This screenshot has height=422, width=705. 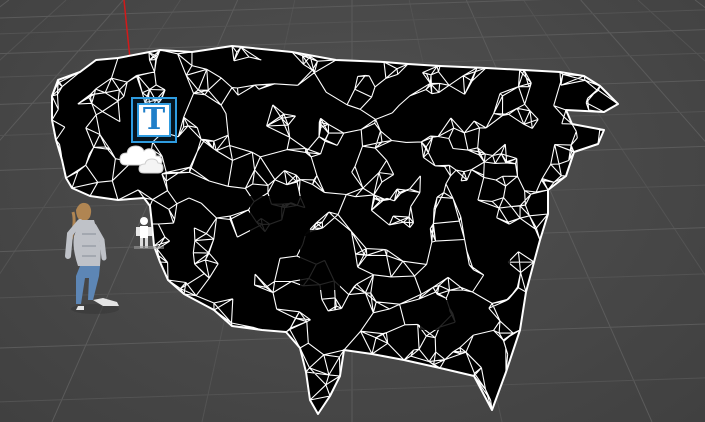 I want to click on terrain-gizmo-frame: T, so click(x=154, y=120).